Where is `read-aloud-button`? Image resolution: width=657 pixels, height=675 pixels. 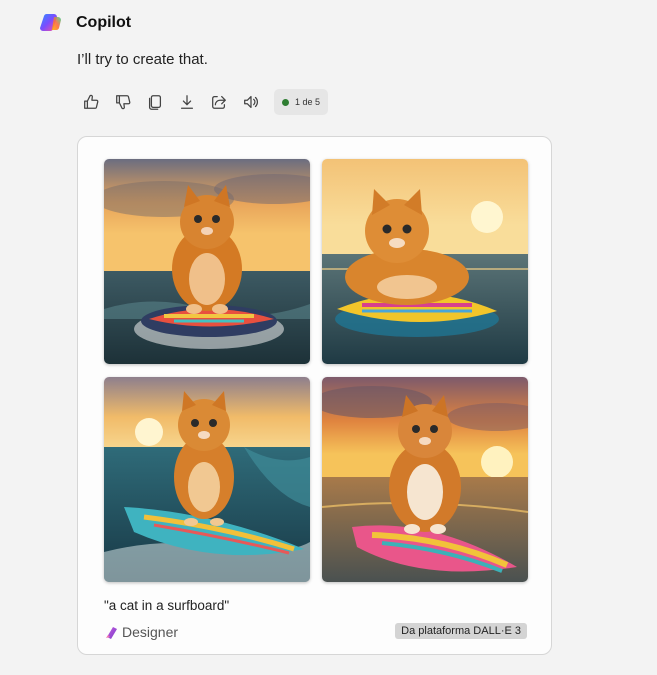 read-aloud-button is located at coordinates (251, 102).